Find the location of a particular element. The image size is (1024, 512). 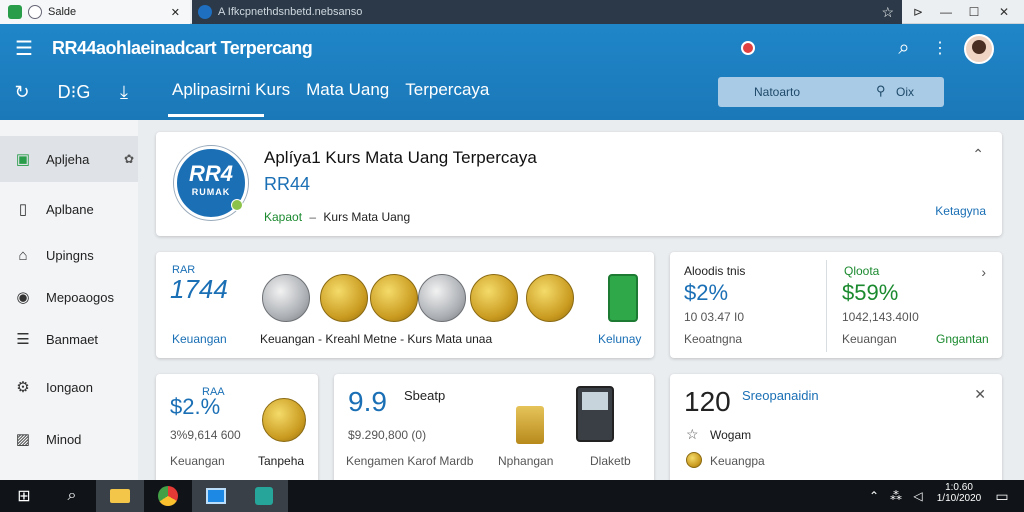

close-icon: ✕ is located at coordinates (980, 394).